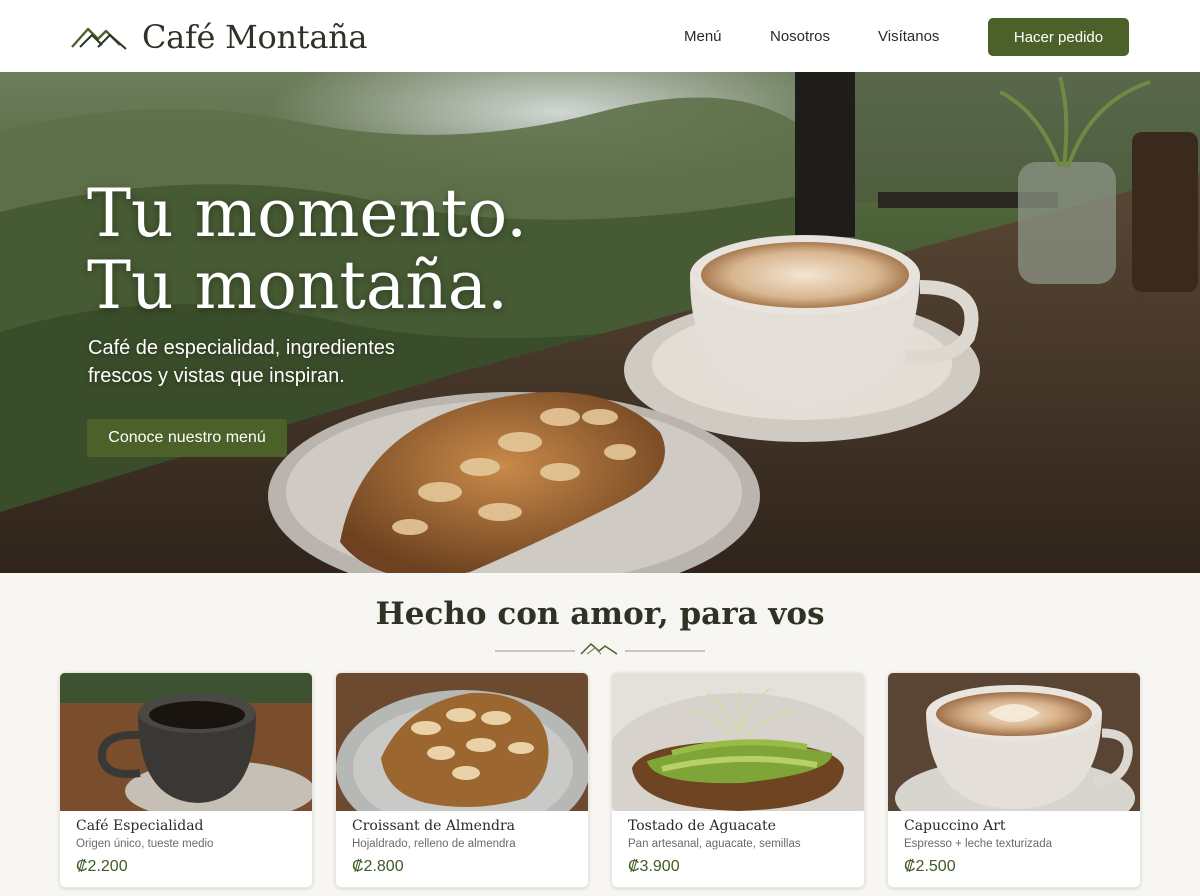  What do you see at coordinates (714, 844) in the screenshot?
I see `product-description: Pan artesanal, aguacate, semillas` at bounding box center [714, 844].